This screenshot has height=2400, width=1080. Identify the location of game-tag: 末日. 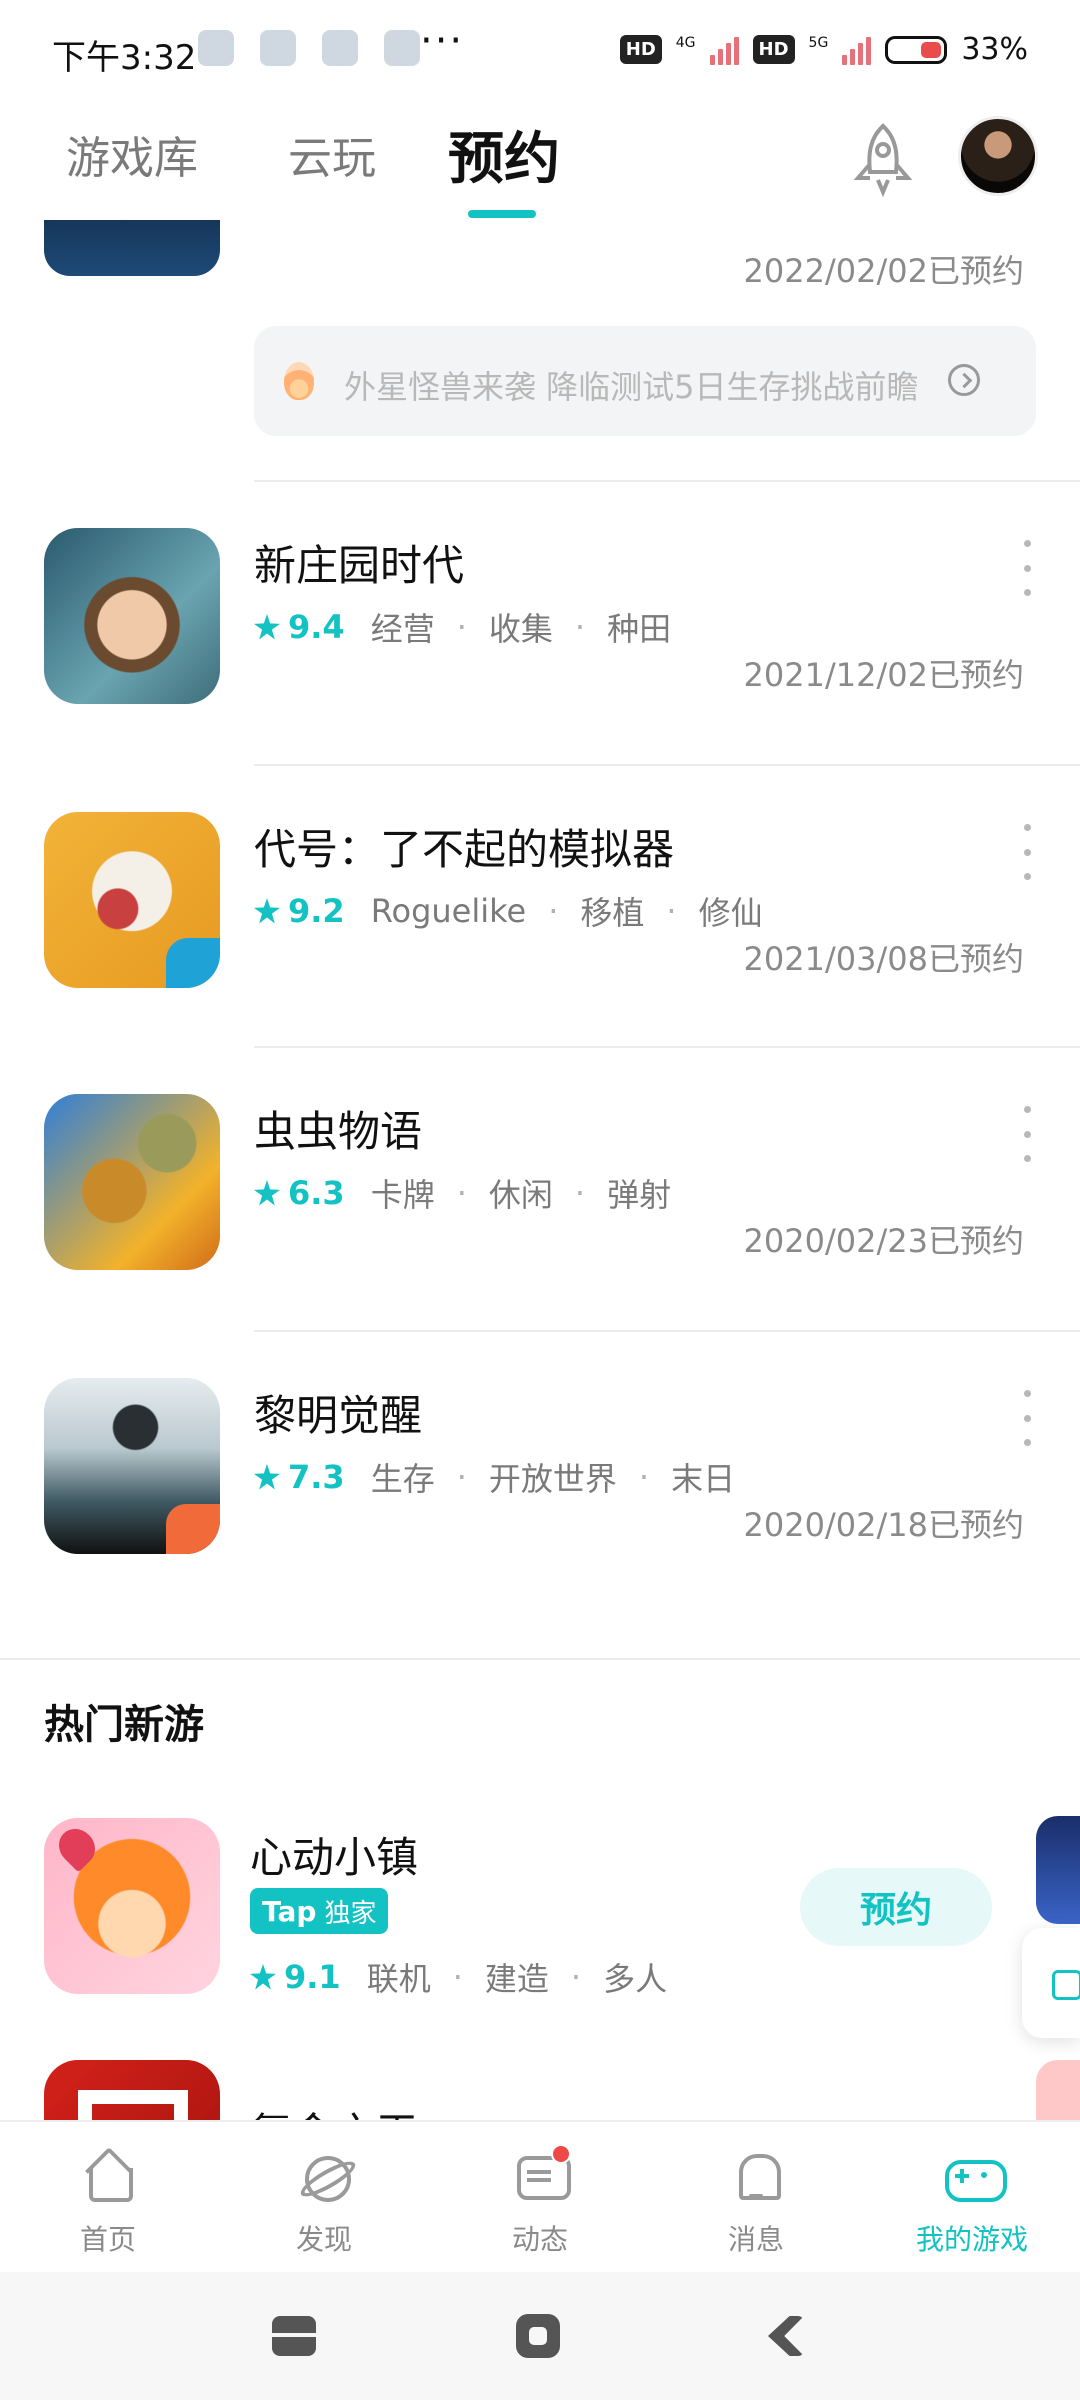
(703, 1479).